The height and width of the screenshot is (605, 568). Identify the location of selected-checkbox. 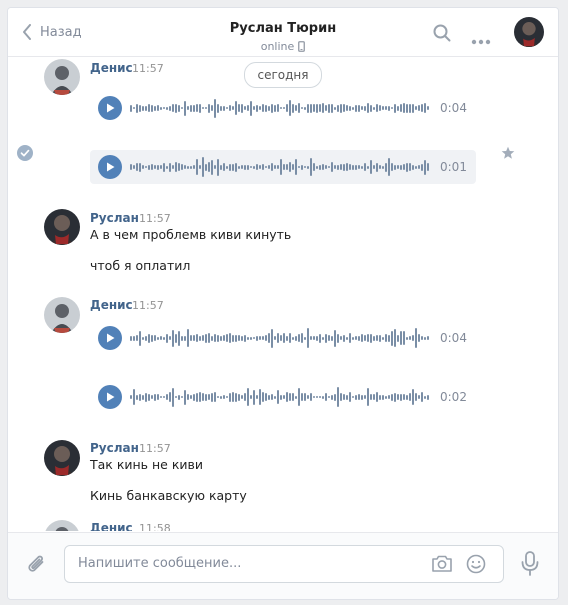
(25, 155).